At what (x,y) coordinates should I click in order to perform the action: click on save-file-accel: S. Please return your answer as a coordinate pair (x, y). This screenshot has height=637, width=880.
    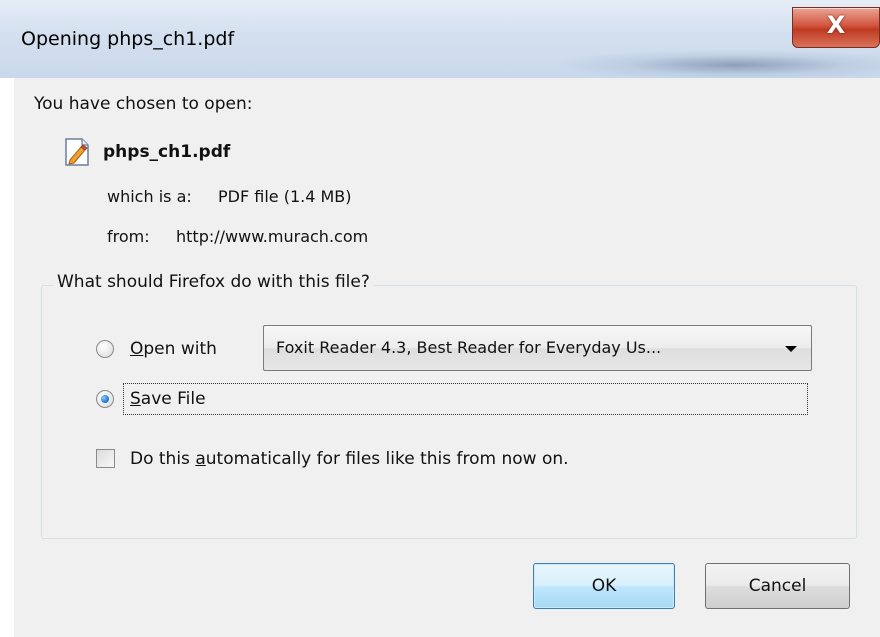
    Looking at the image, I should click on (135, 399).